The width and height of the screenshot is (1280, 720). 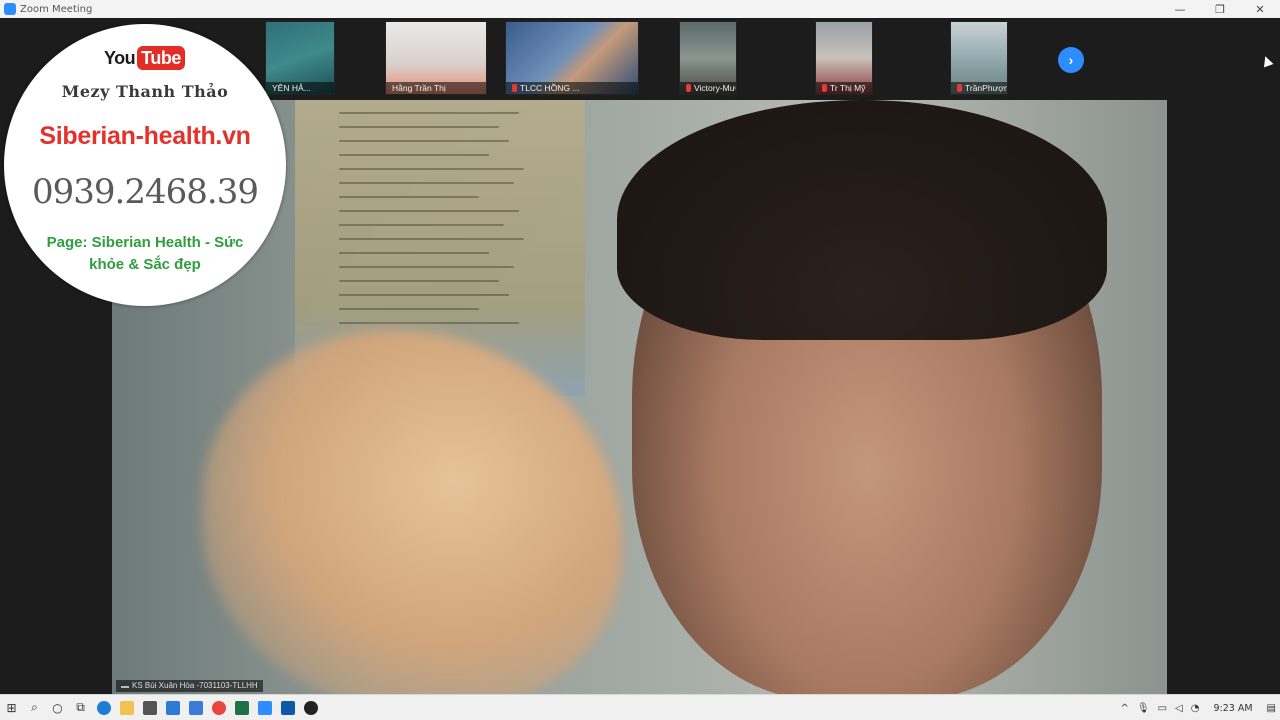 I want to click on window-controls: — ❐ ✕, so click(x=1220, y=9).